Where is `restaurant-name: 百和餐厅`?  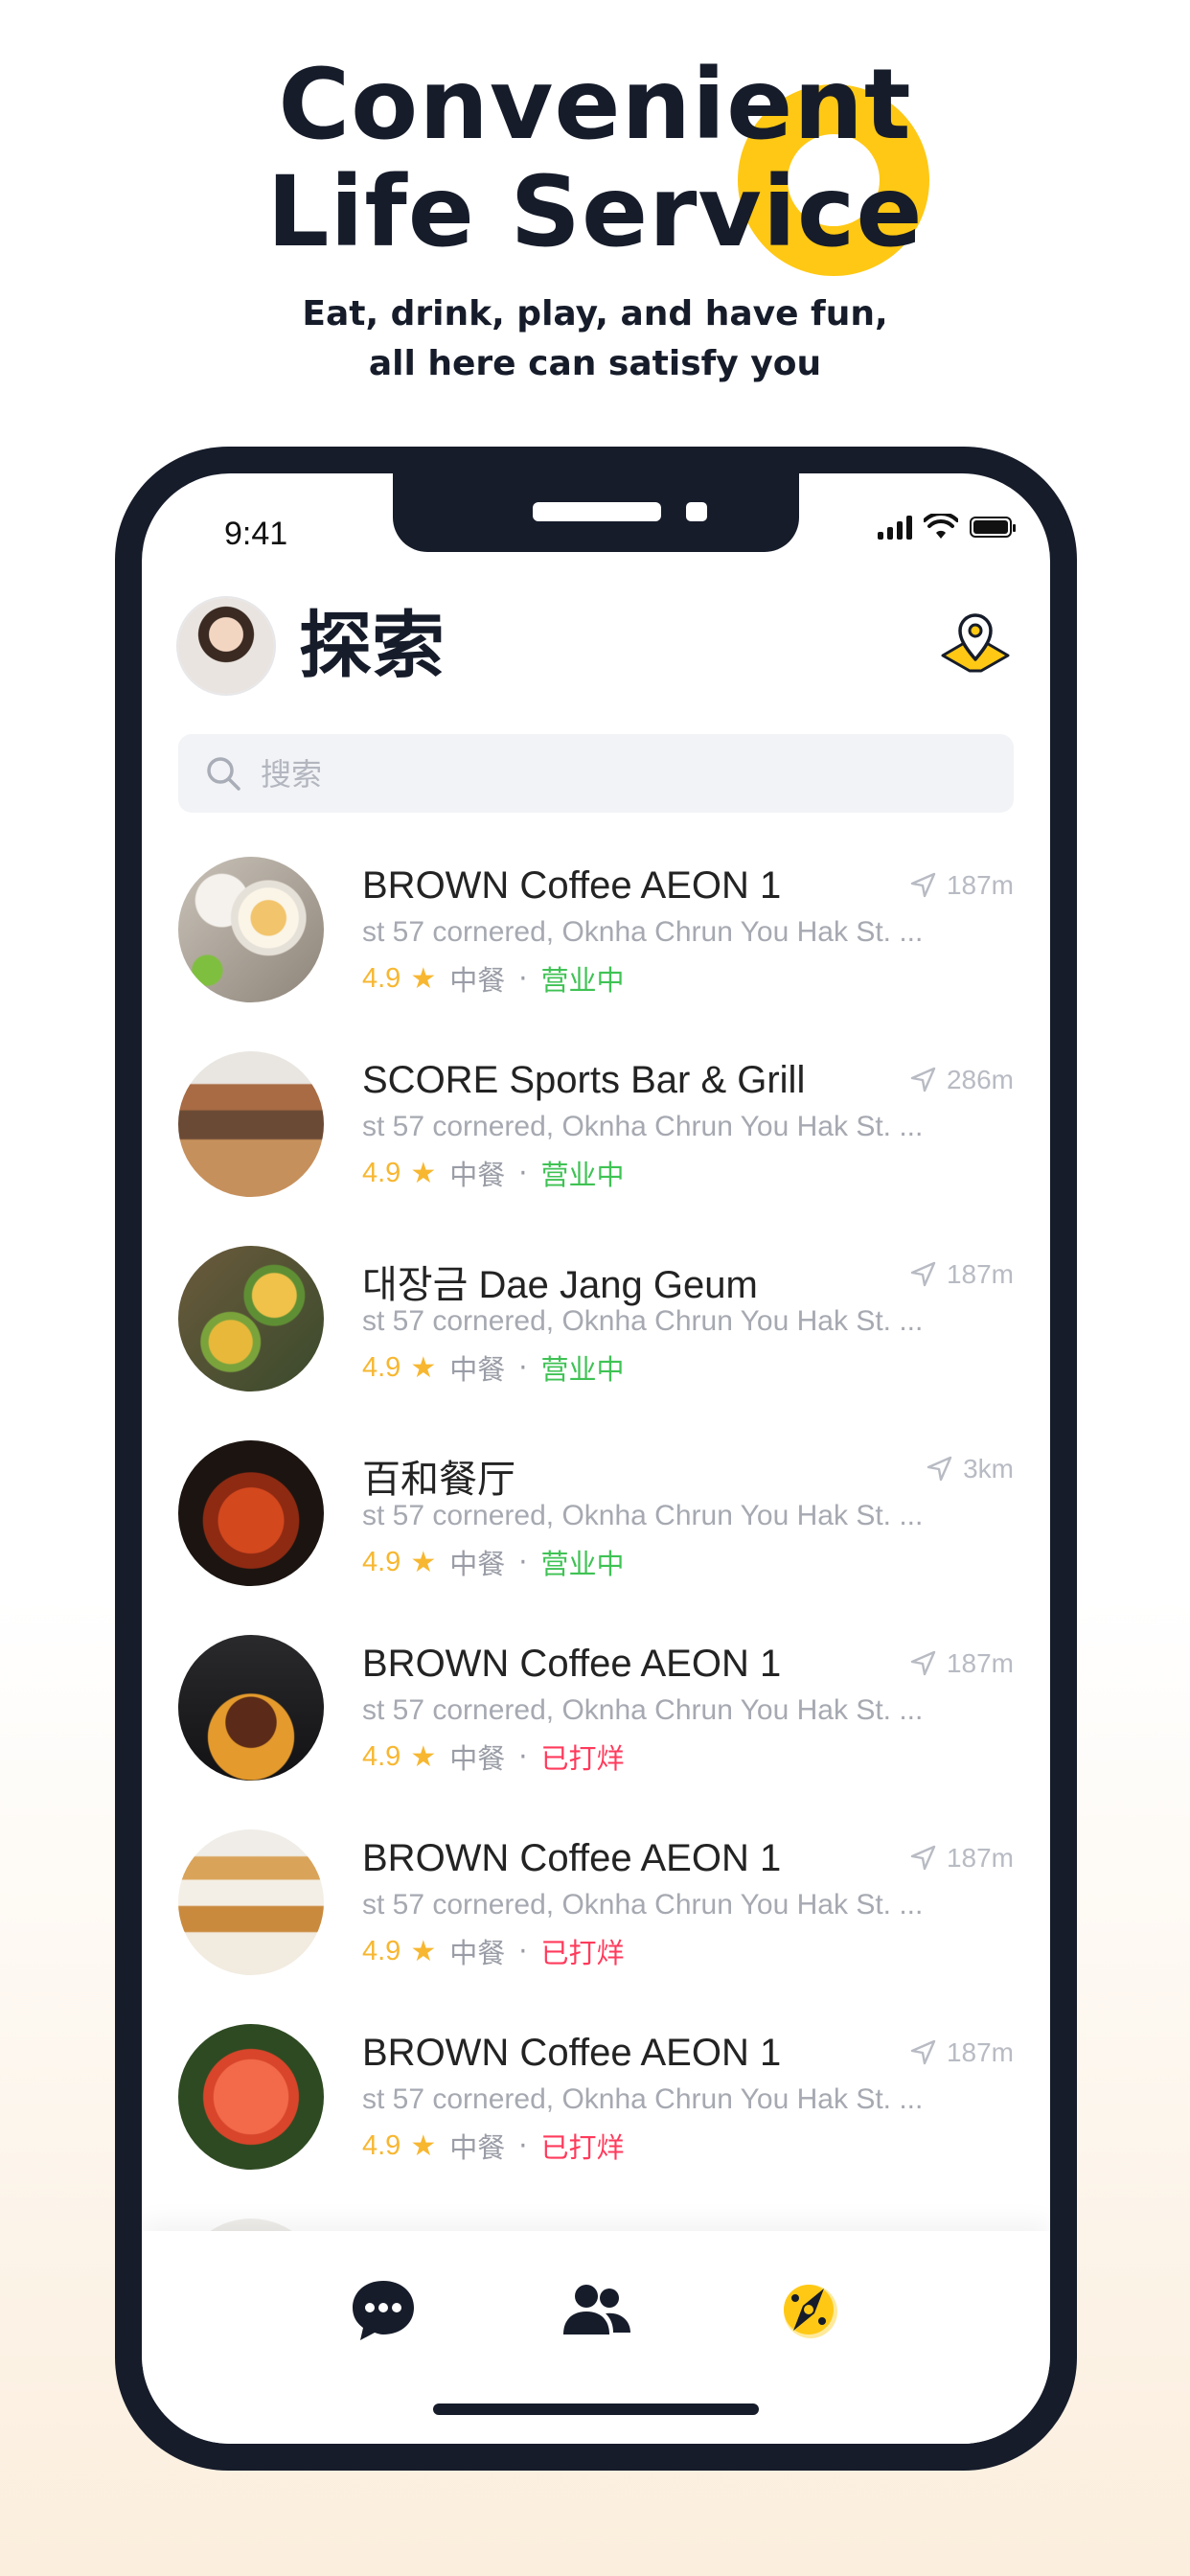
restaurant-name: 百和餐厅 is located at coordinates (439, 1480).